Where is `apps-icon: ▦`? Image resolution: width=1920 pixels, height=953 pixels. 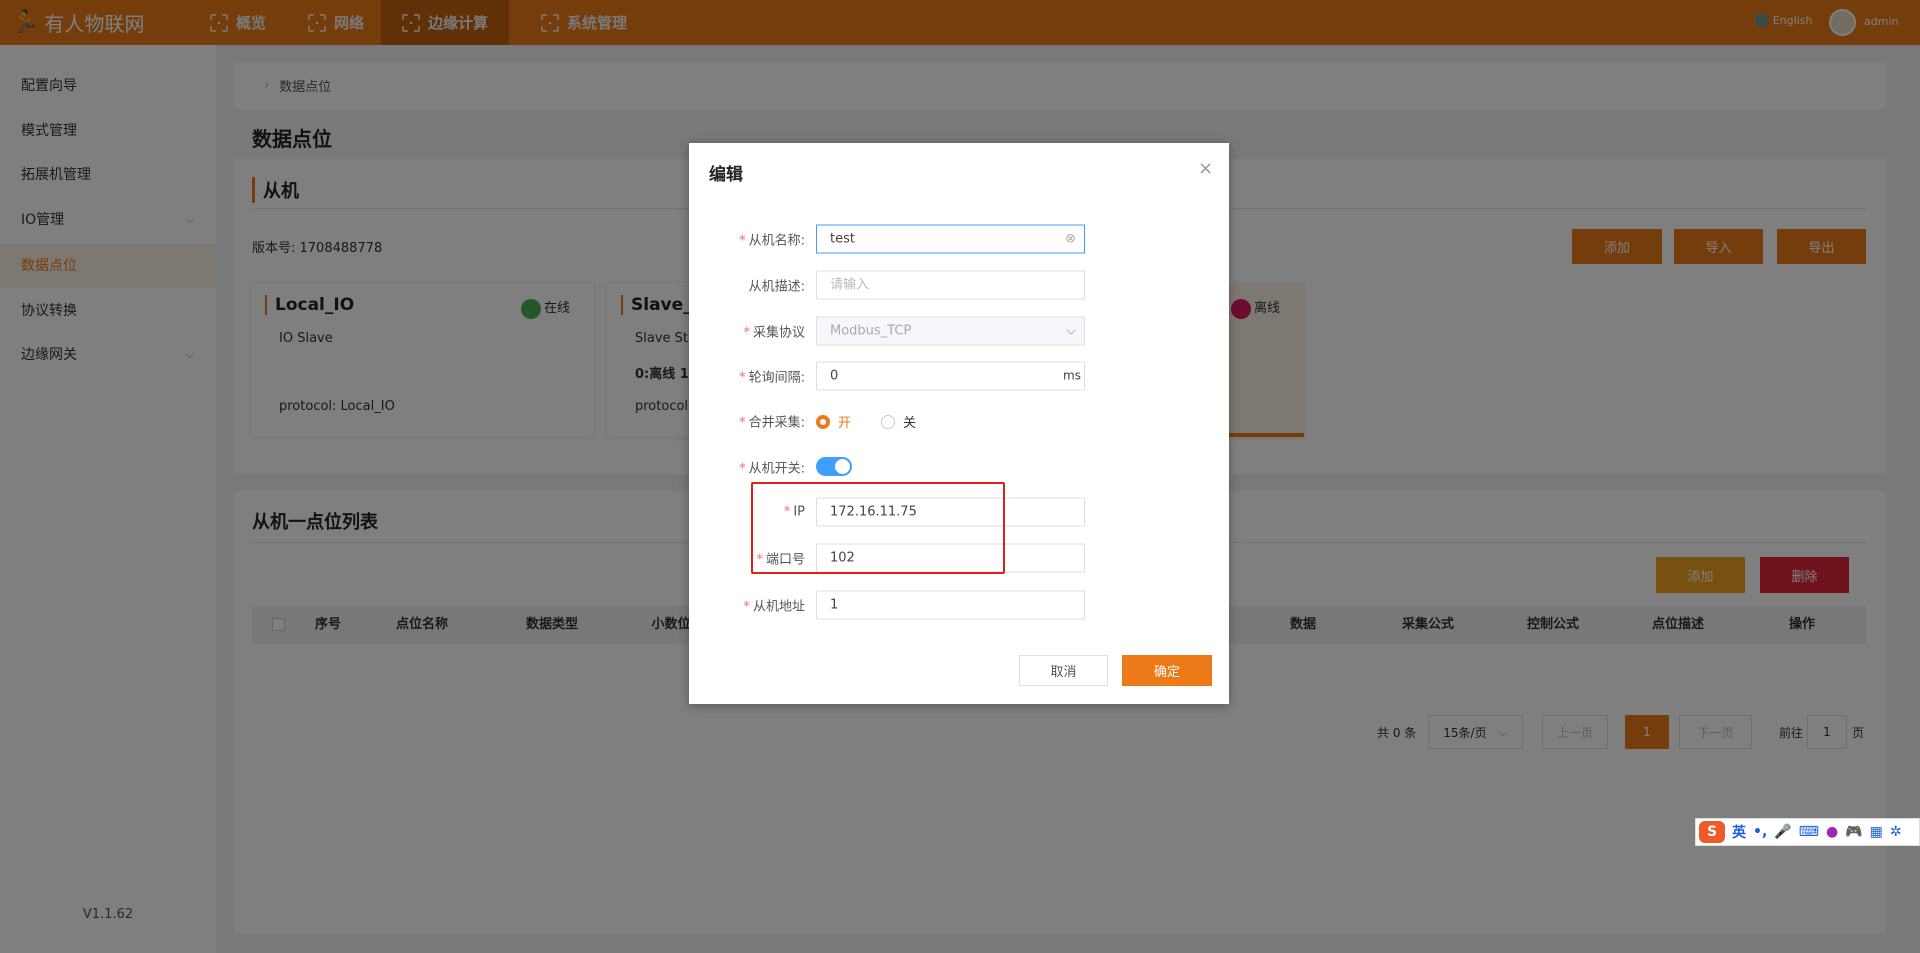 apps-icon: ▦ is located at coordinates (1876, 832).